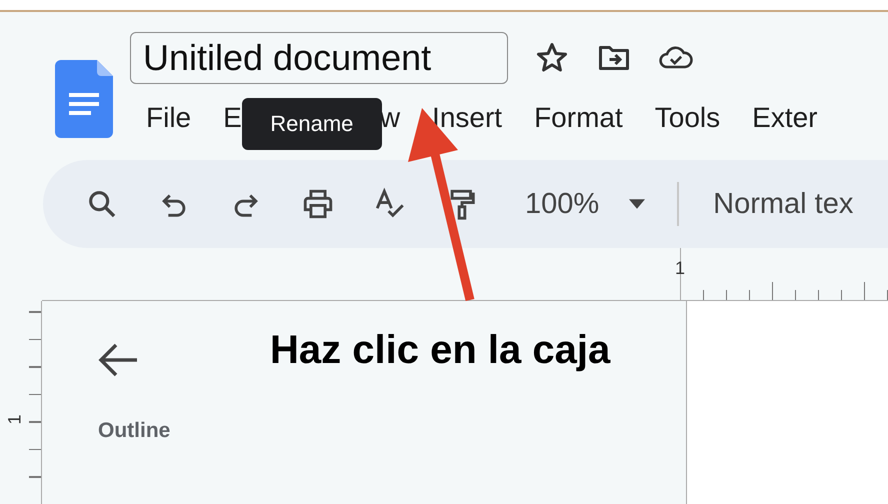 Image resolution: width=888 pixels, height=504 pixels. What do you see at coordinates (637, 204) in the screenshot?
I see `dropdown-caret-icon` at bounding box center [637, 204].